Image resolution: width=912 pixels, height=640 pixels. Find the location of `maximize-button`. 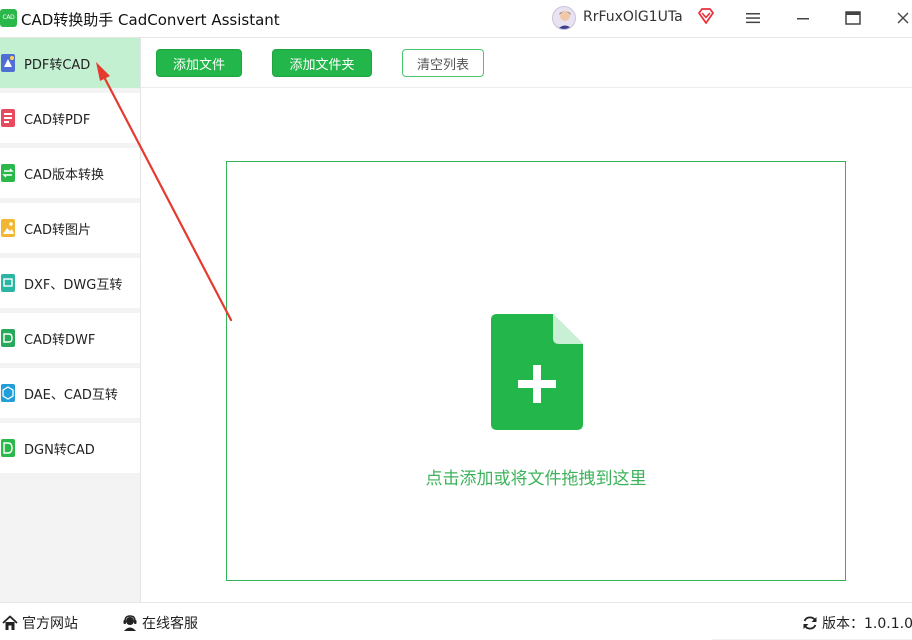

maximize-button is located at coordinates (853, 18).